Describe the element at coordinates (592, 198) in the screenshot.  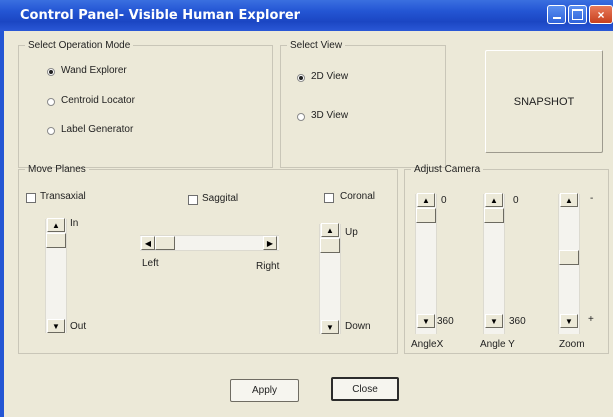
I see `zoom-min-label: -` at that location.